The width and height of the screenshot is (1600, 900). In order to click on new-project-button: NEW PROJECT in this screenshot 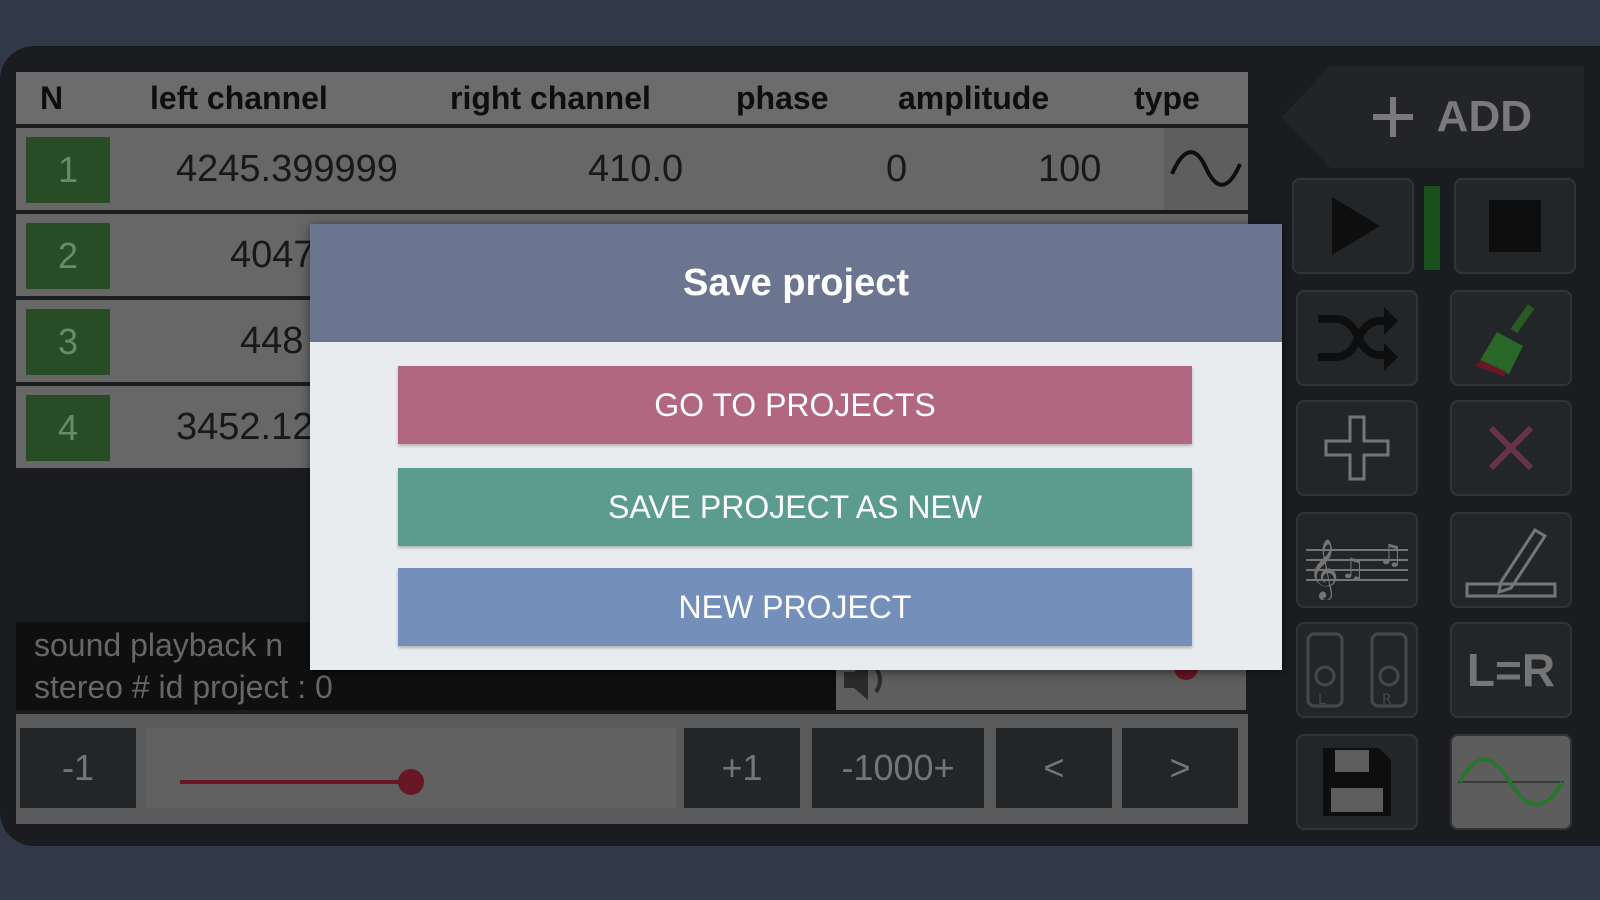, I will do `click(795, 607)`.